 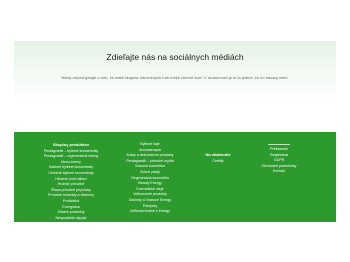 What do you see at coordinates (279, 144) in the screenshot?
I see `divider` at bounding box center [279, 144].